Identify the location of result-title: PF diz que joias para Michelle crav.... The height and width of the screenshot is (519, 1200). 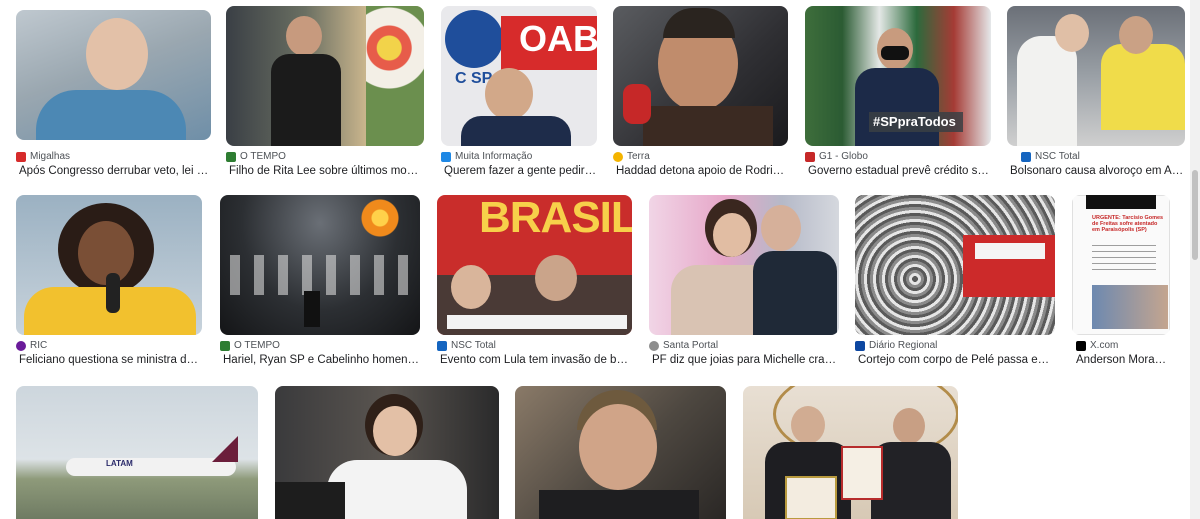
(745, 360).